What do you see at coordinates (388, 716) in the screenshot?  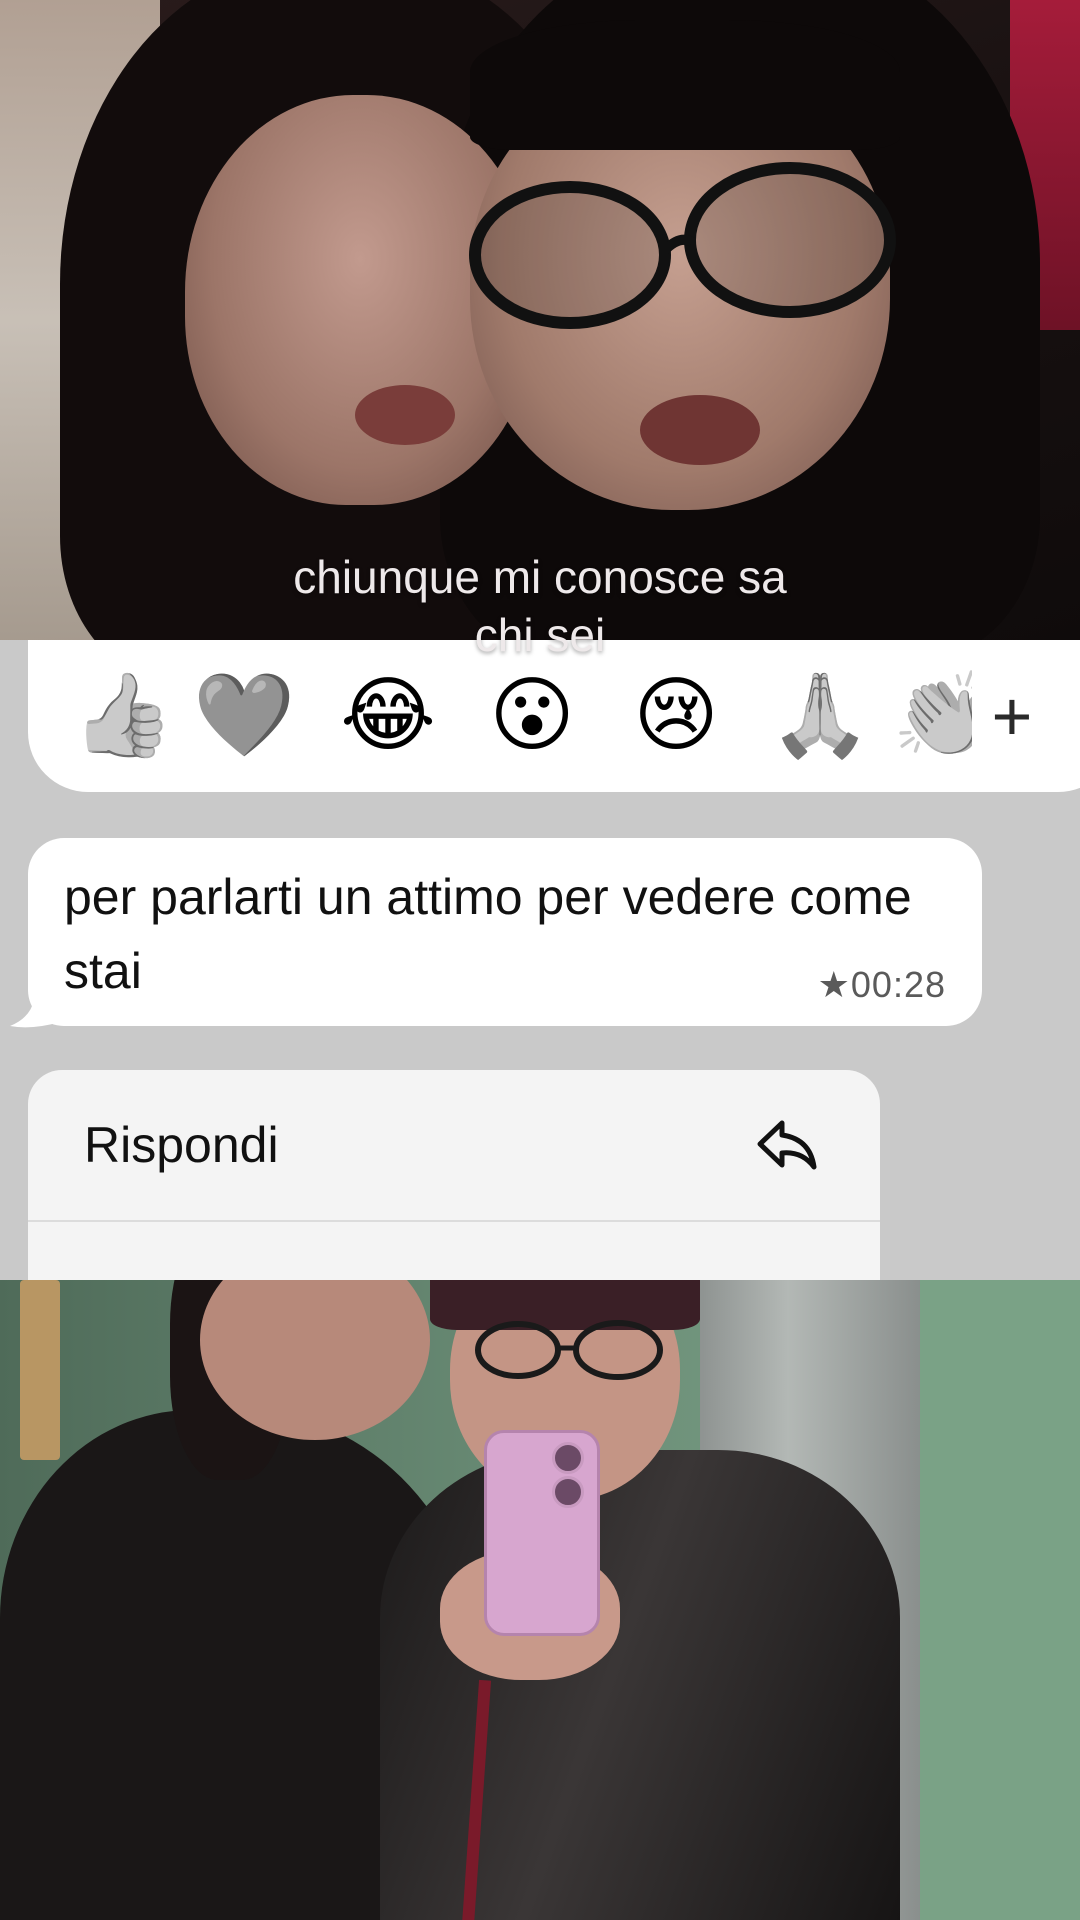 I see `laughing-reaction-icon: 😂` at bounding box center [388, 716].